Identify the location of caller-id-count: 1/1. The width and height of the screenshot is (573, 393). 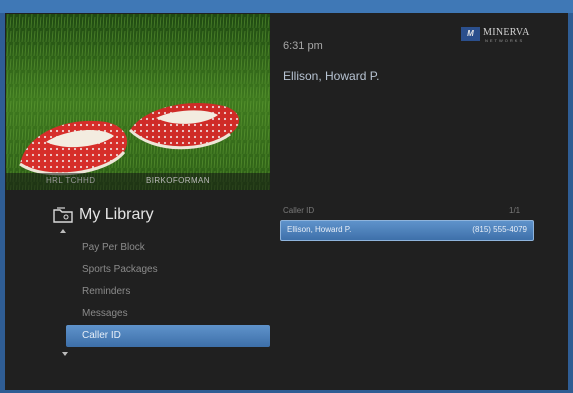
(515, 210).